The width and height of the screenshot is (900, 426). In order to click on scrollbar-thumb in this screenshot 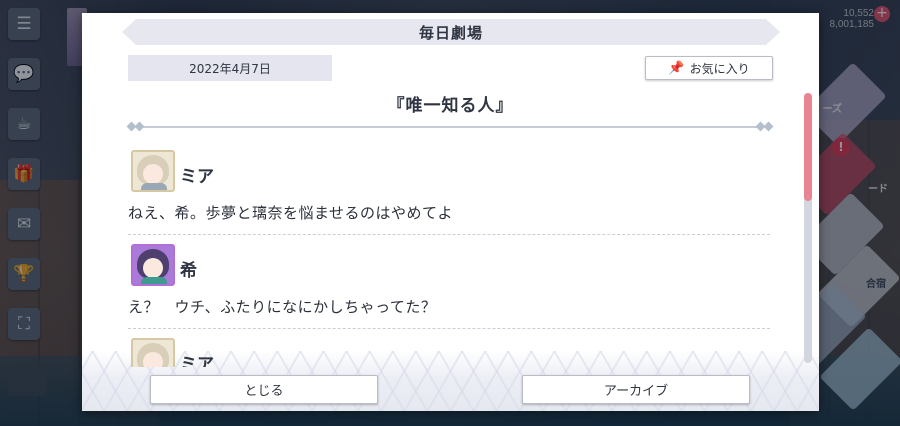, I will do `click(808, 147)`.